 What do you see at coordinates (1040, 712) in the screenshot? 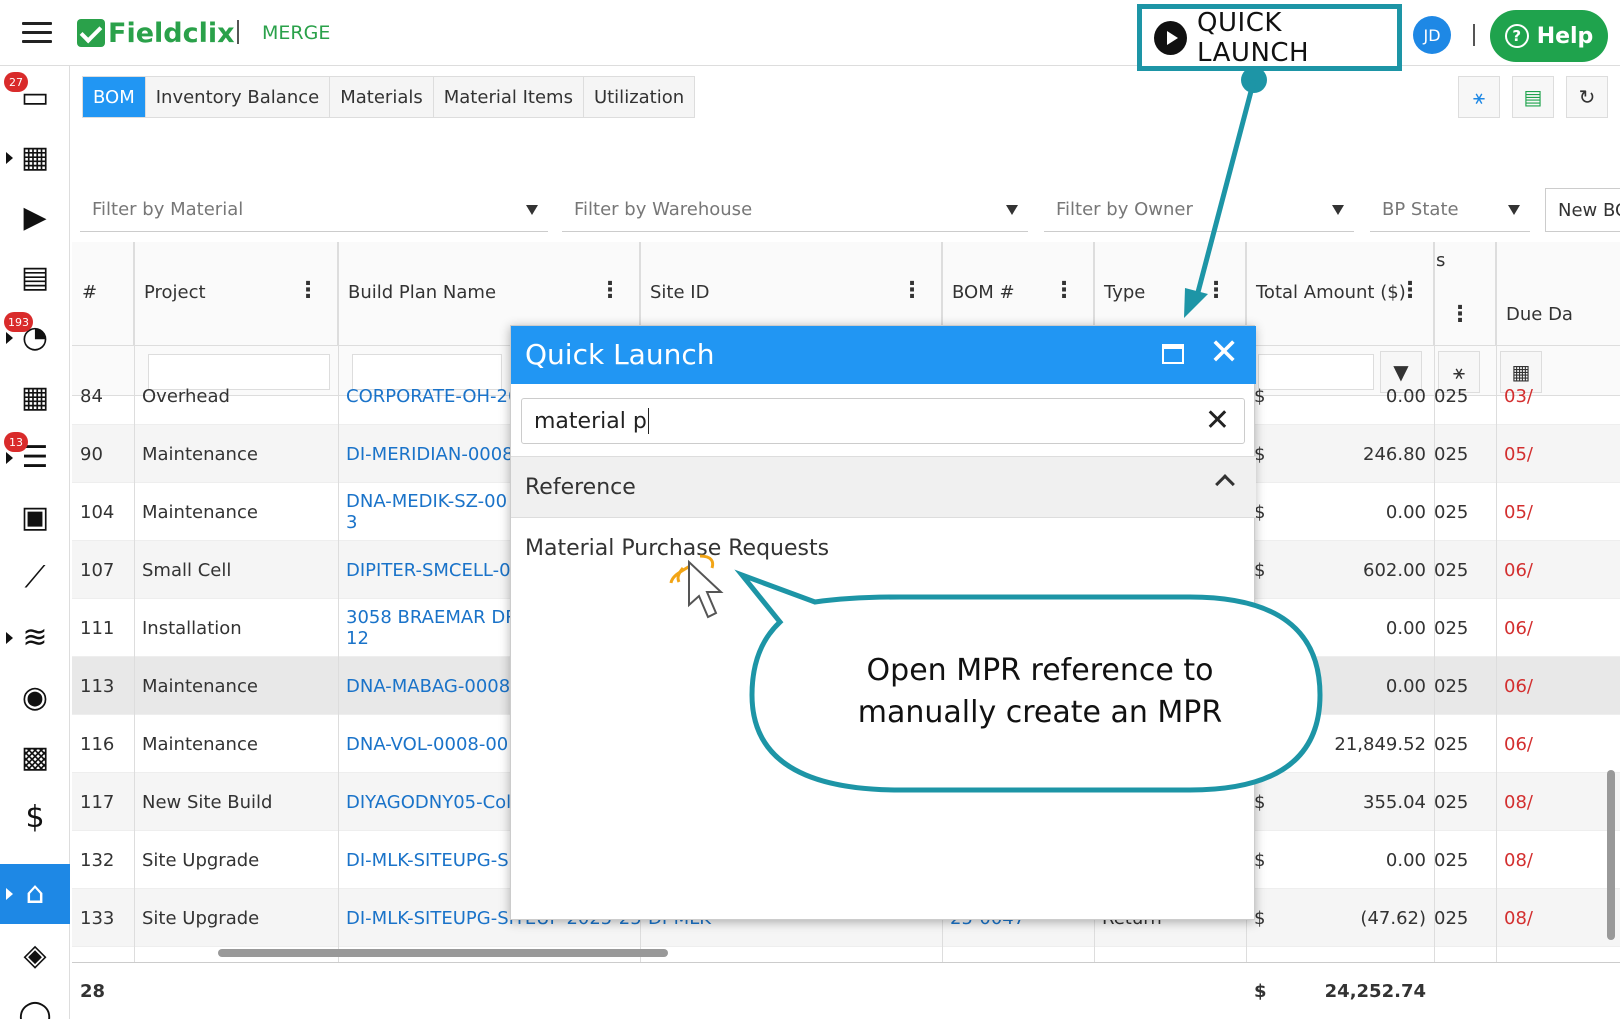
I see `callout-line-2: manually create an MPR` at bounding box center [1040, 712].